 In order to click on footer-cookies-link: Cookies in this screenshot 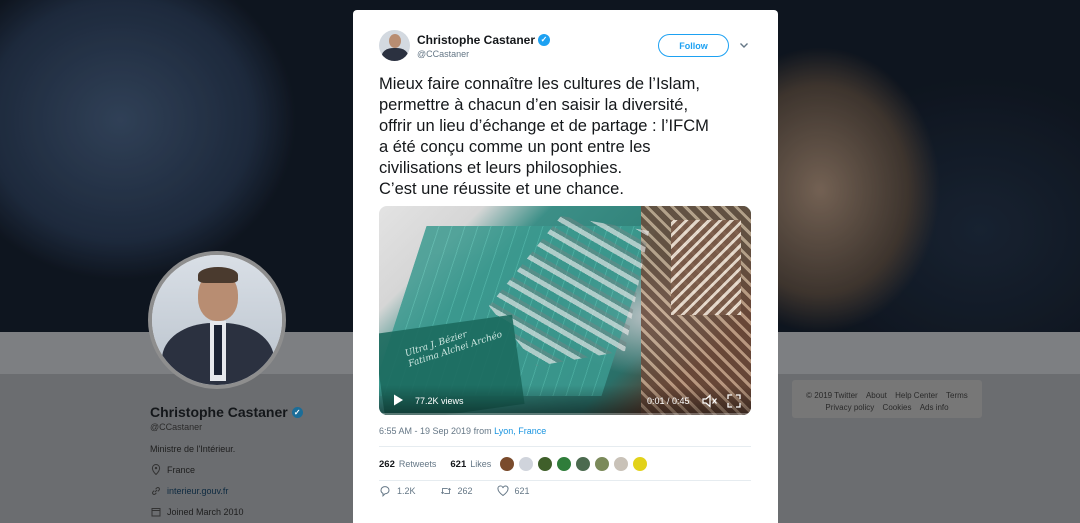, I will do `click(897, 407)`.